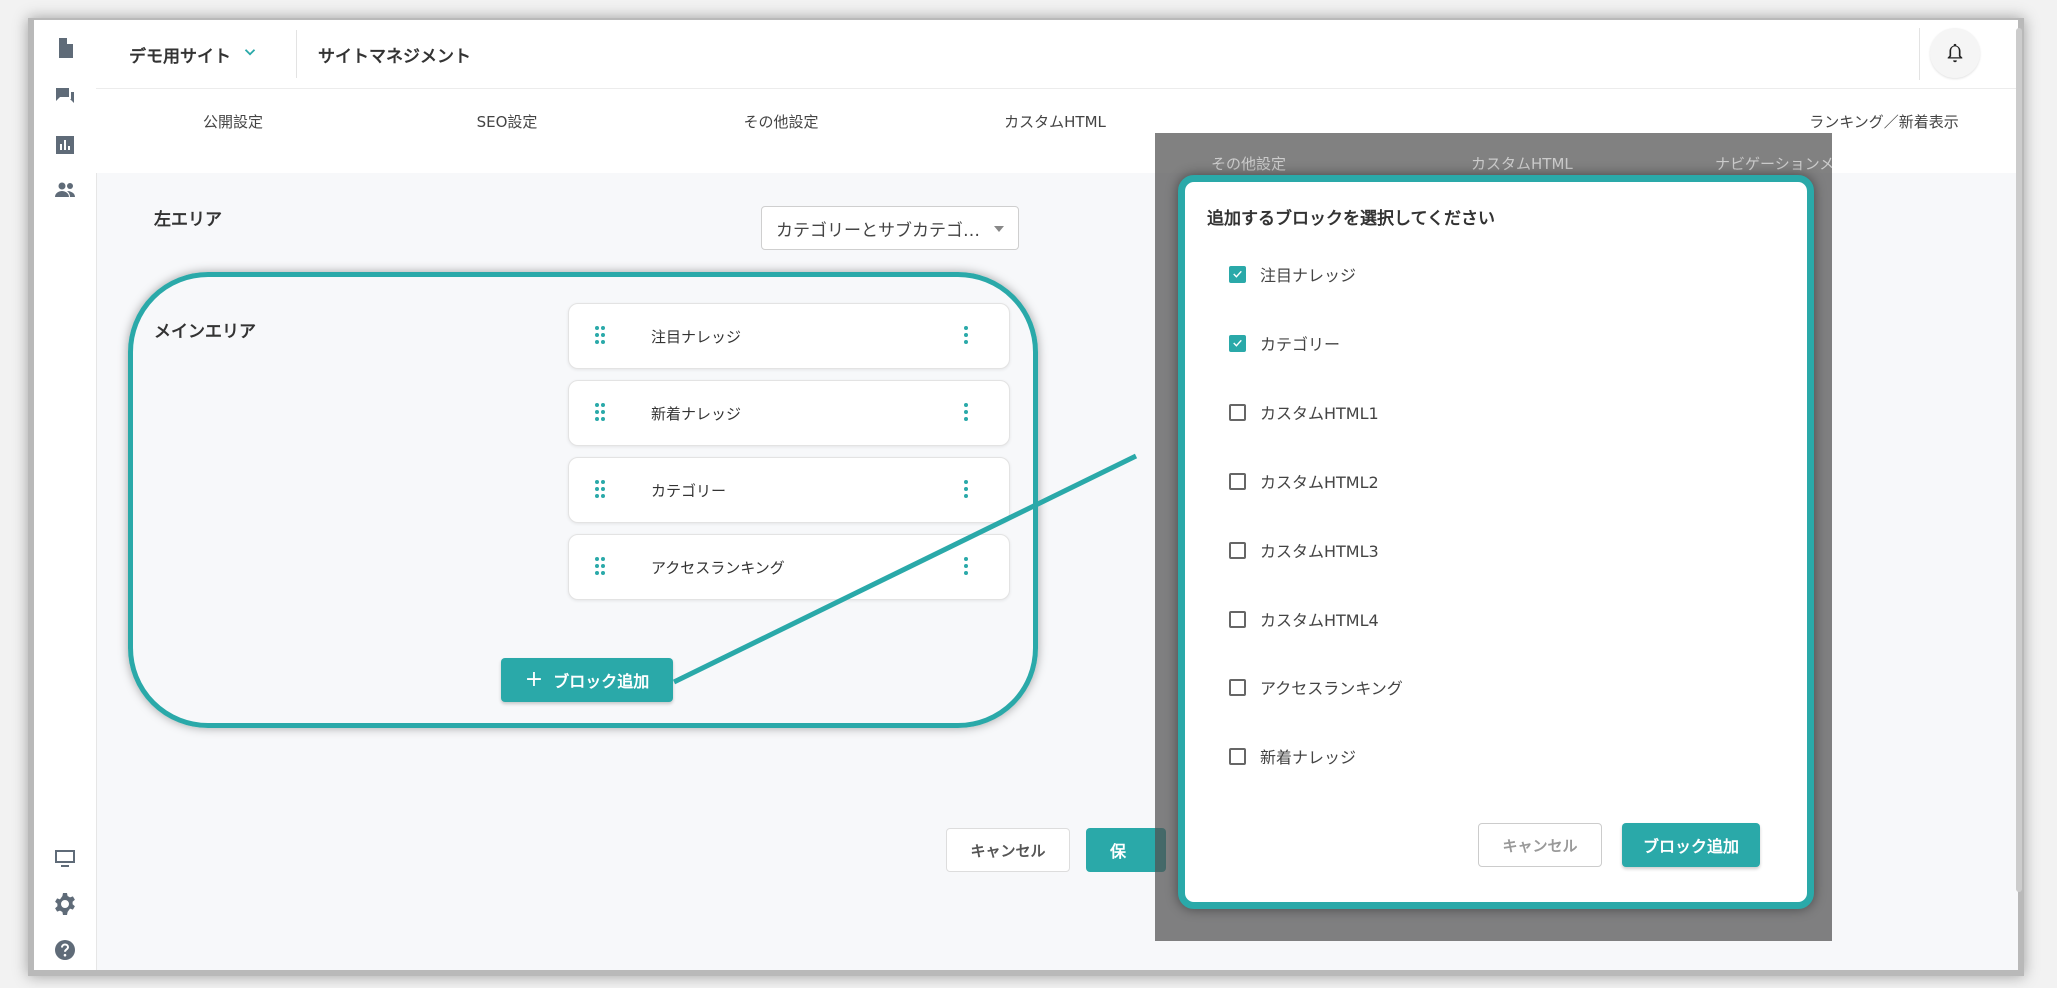  Describe the element at coordinates (2019, 460) in the screenshot. I see `scrollbar-thumb` at that location.